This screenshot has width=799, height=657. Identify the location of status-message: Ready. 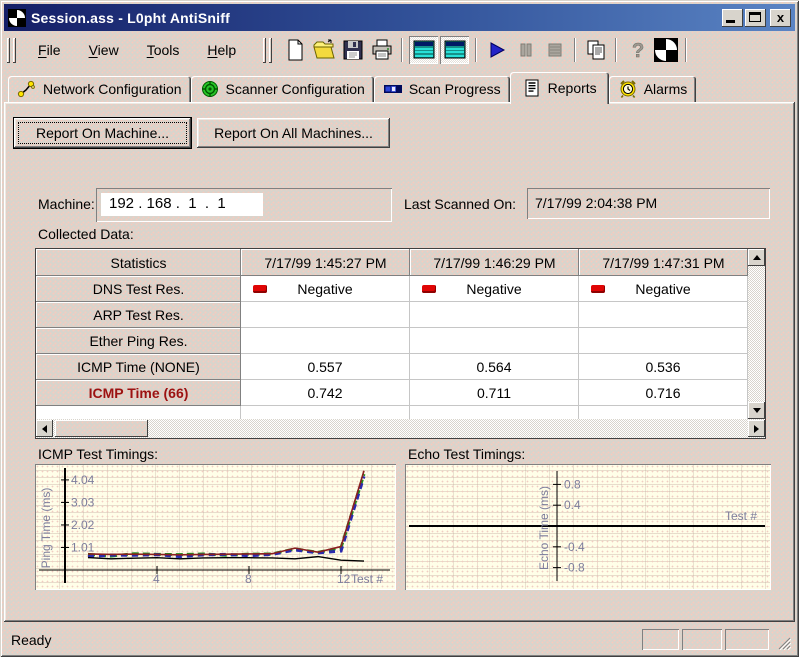
(31, 639).